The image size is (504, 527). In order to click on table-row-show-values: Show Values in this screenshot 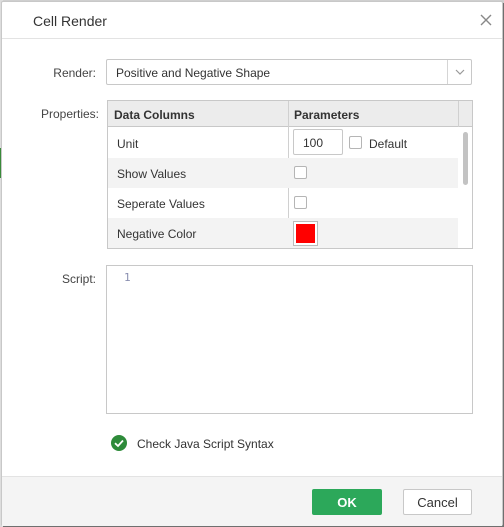, I will do `click(283, 173)`.